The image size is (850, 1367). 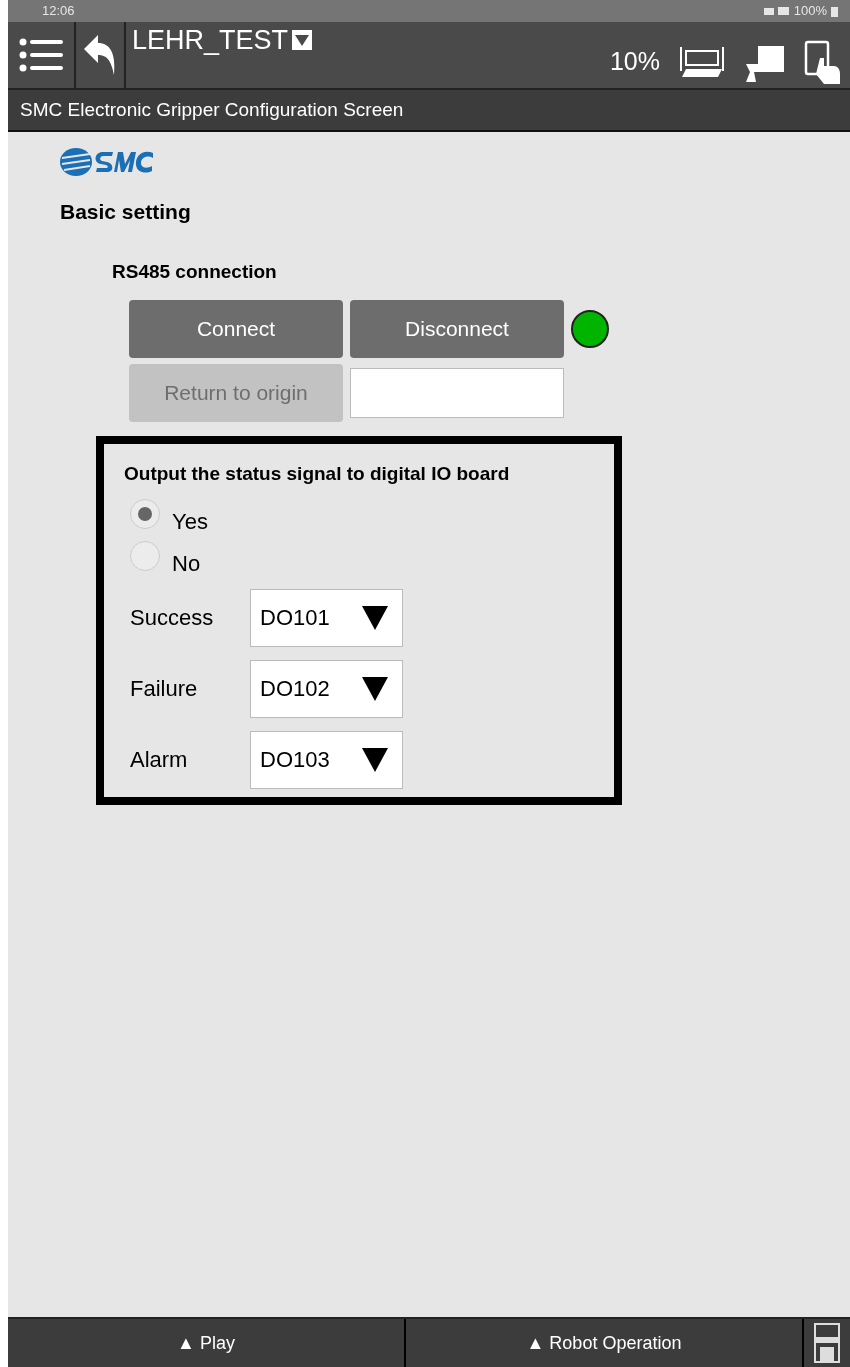 What do you see at coordinates (295, 760) in the screenshot?
I see `dropdown-value: DO103` at bounding box center [295, 760].